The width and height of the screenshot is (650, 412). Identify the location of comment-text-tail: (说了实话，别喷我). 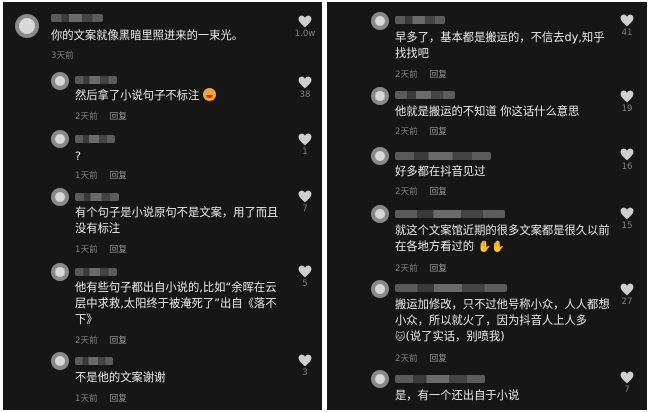
(455, 336).